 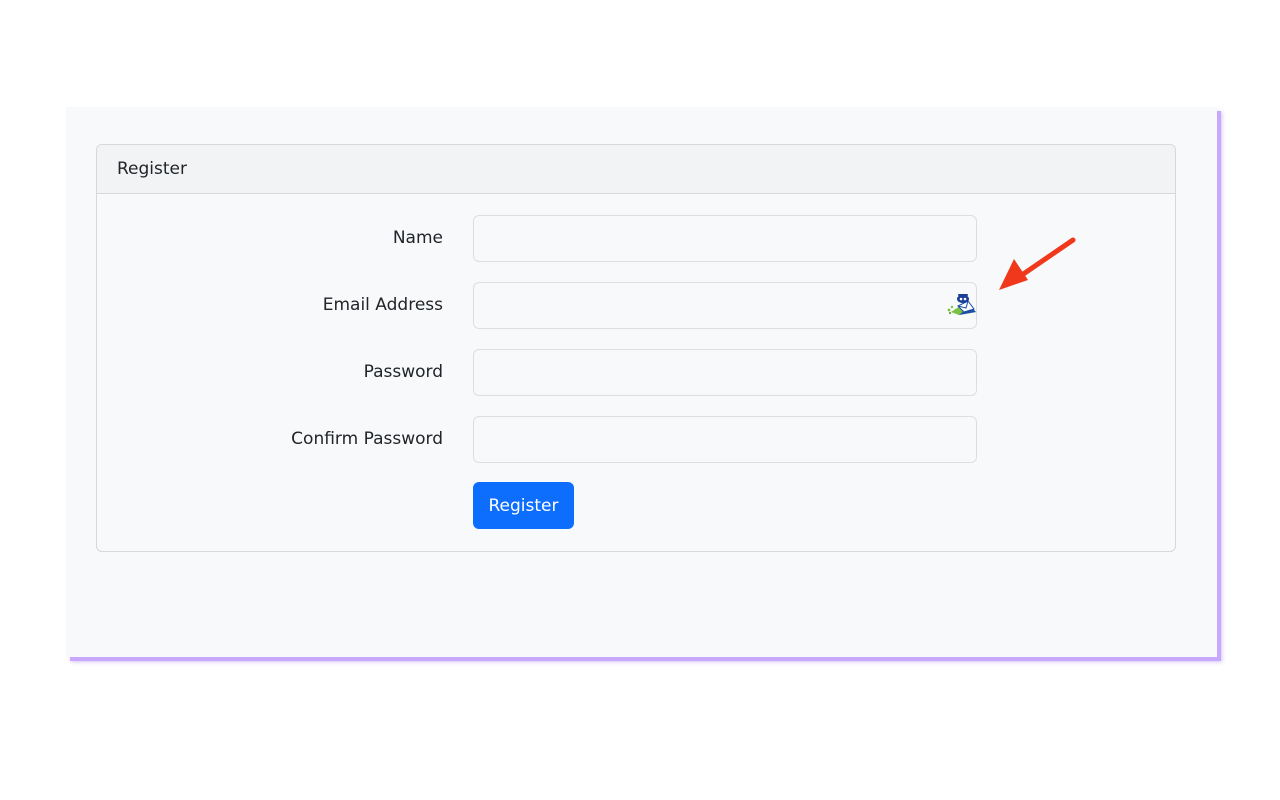 I want to click on email-label: Email Address, so click(x=382, y=305).